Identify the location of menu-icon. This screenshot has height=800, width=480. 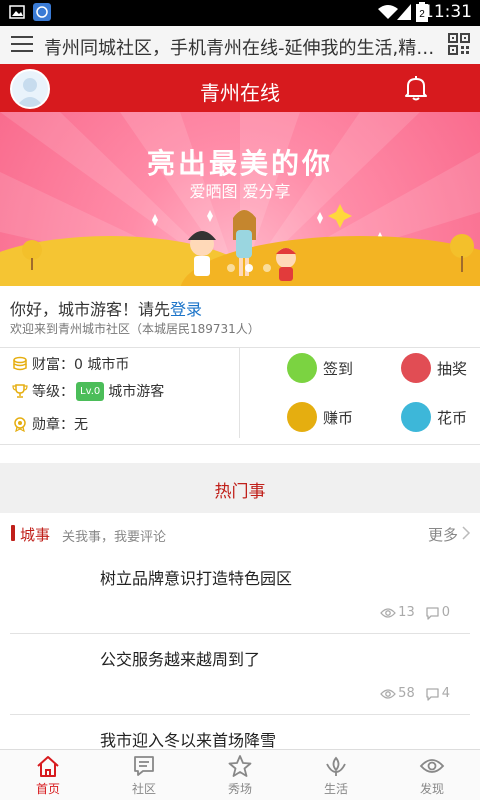
(22, 45).